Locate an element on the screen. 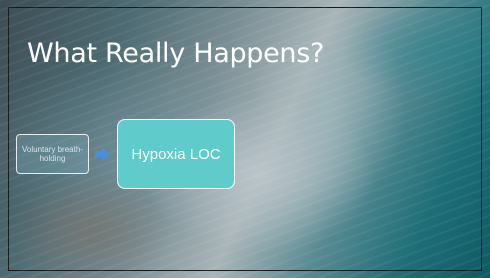  process-node-label: Voluntary breath-holding is located at coordinates (52, 154).